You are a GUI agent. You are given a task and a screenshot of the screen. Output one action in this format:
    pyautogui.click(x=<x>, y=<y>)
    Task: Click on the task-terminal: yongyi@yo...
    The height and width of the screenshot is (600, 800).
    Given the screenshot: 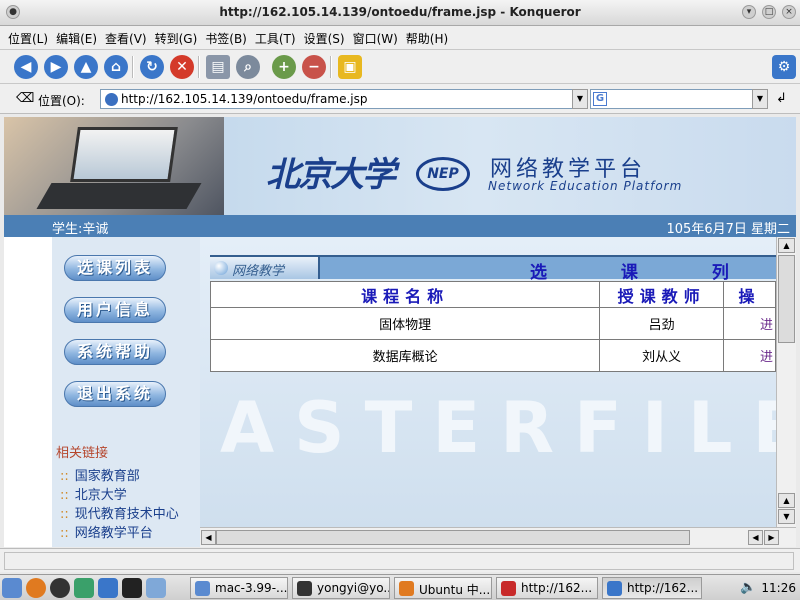 What is the action you would take?
    pyautogui.click(x=341, y=588)
    